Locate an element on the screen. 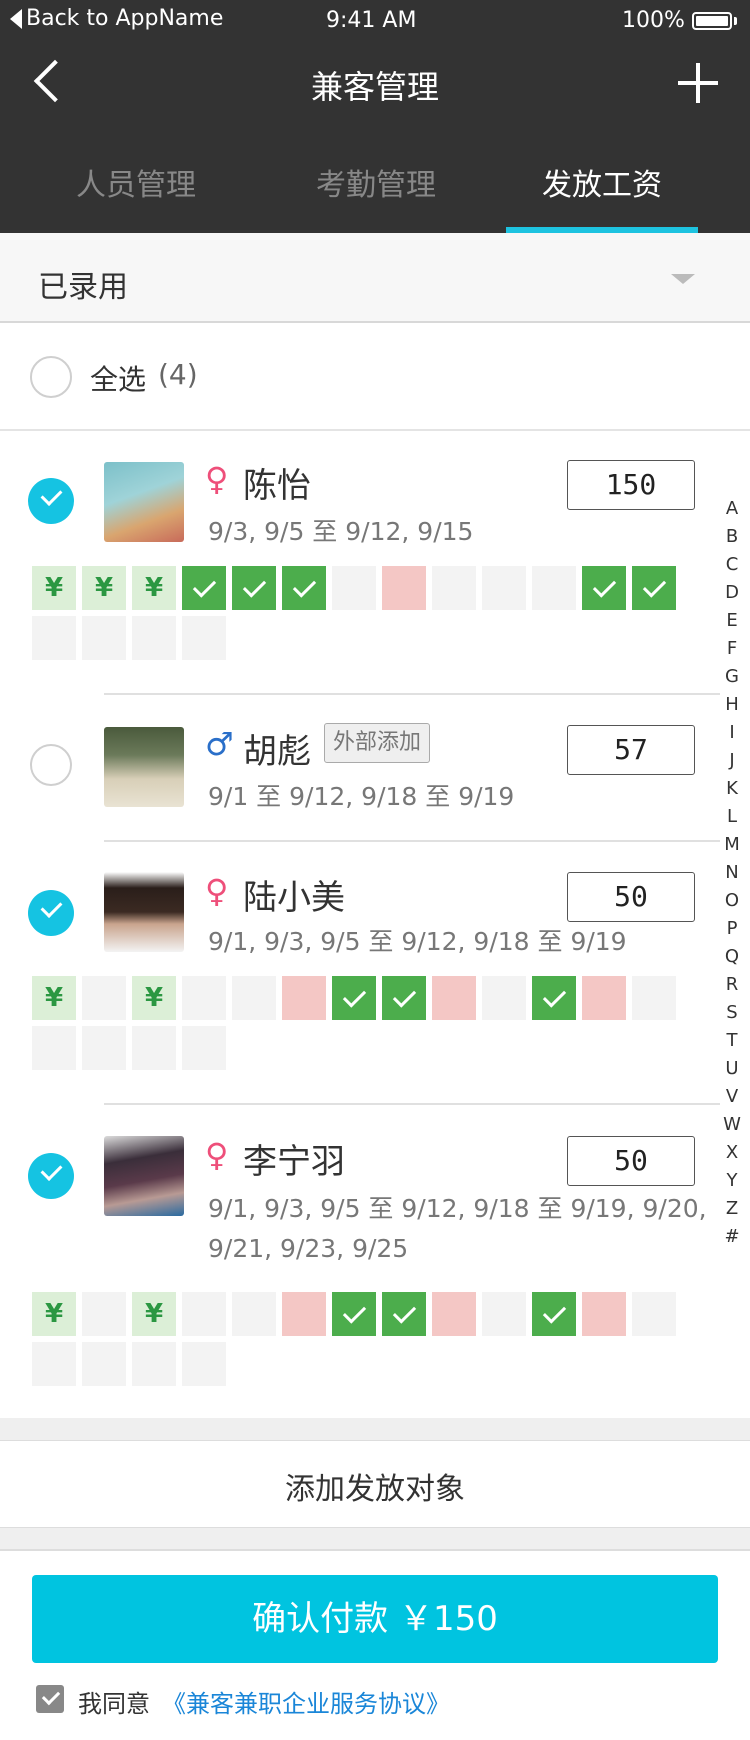 The image size is (750, 1740). tab-personnel: 人员管理 is located at coordinates (136, 182).